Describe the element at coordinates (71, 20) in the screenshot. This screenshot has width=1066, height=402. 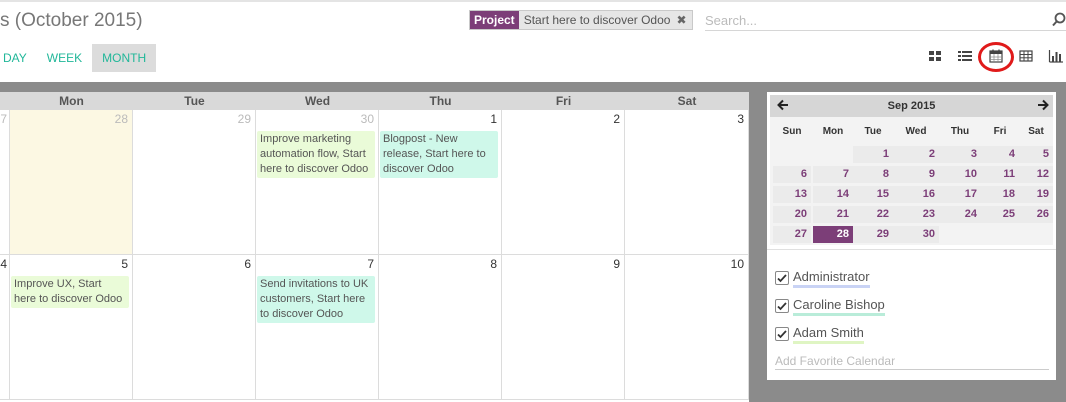
I see `page-title: s (October 2015)` at that location.